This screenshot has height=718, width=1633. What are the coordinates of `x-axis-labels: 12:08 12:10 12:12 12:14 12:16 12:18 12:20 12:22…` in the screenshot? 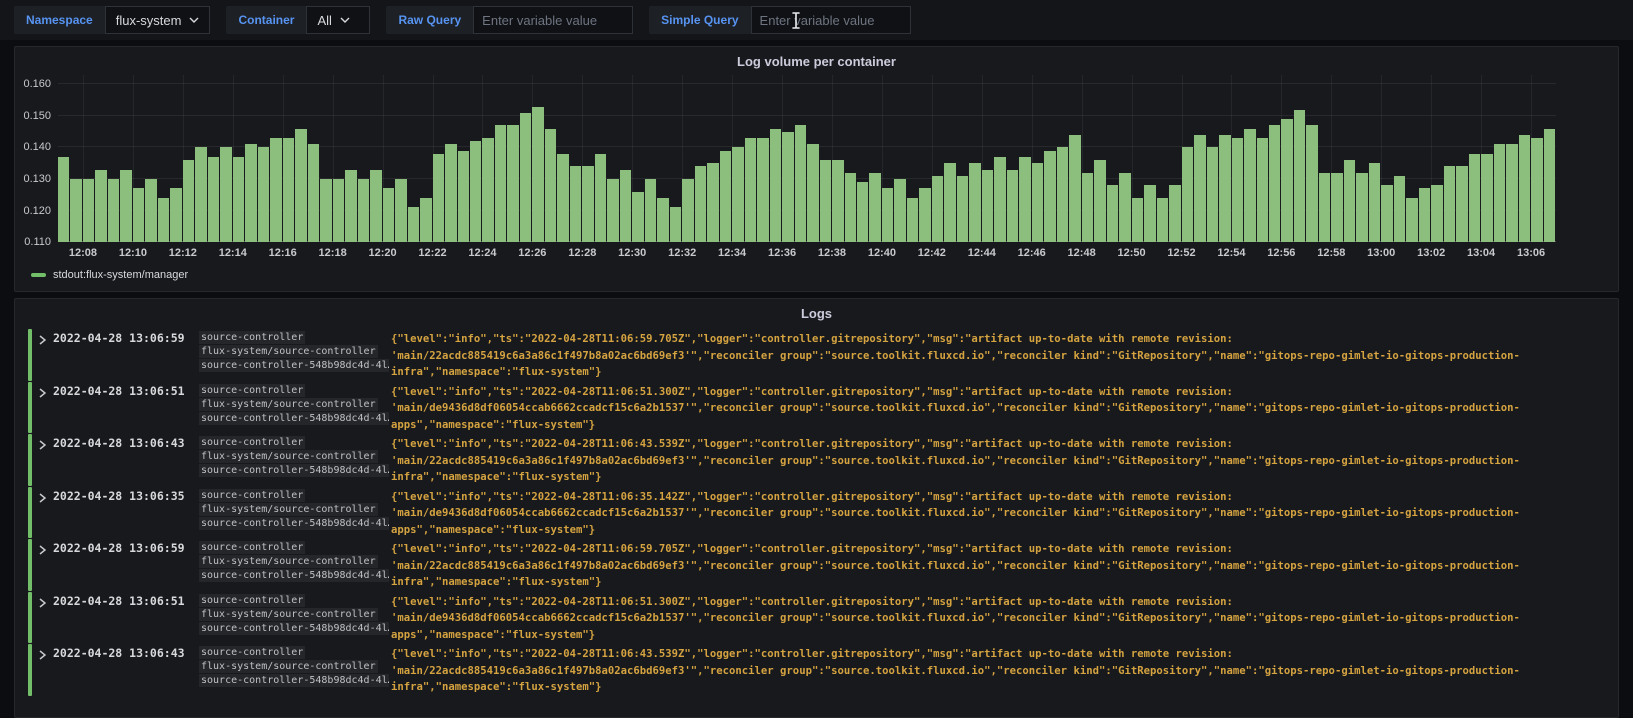 It's located at (807, 255).